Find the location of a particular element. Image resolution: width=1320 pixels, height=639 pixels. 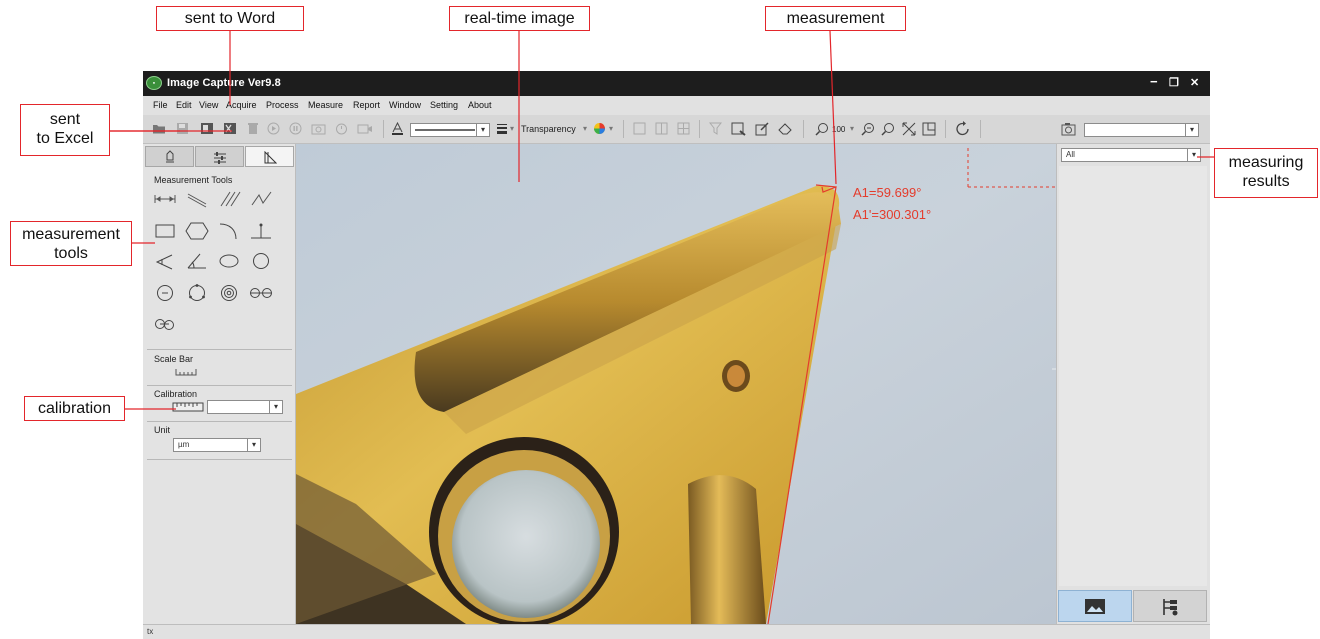

concentric-circle-tool-icon is located at coordinates (229, 293).